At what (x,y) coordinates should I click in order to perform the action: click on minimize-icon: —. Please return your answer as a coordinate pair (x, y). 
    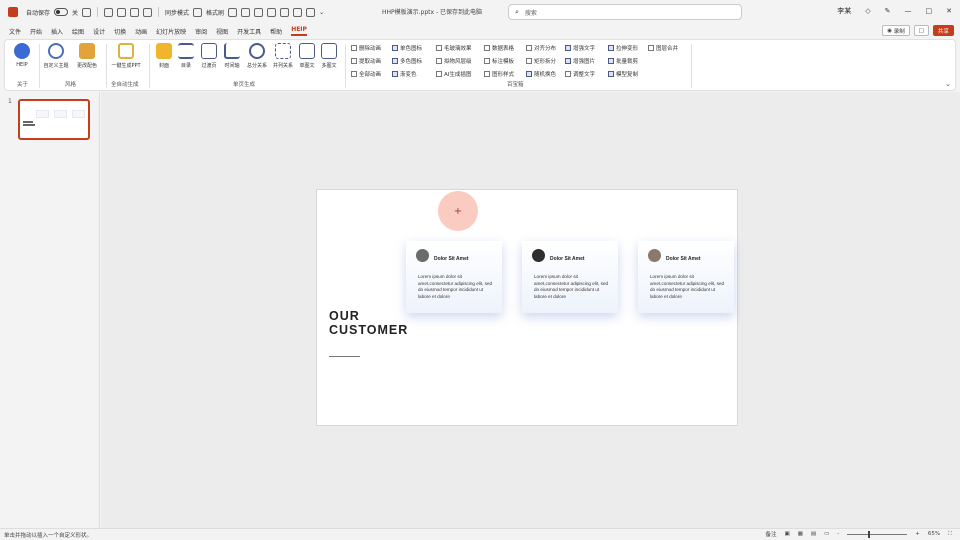
    Looking at the image, I should click on (908, 11).